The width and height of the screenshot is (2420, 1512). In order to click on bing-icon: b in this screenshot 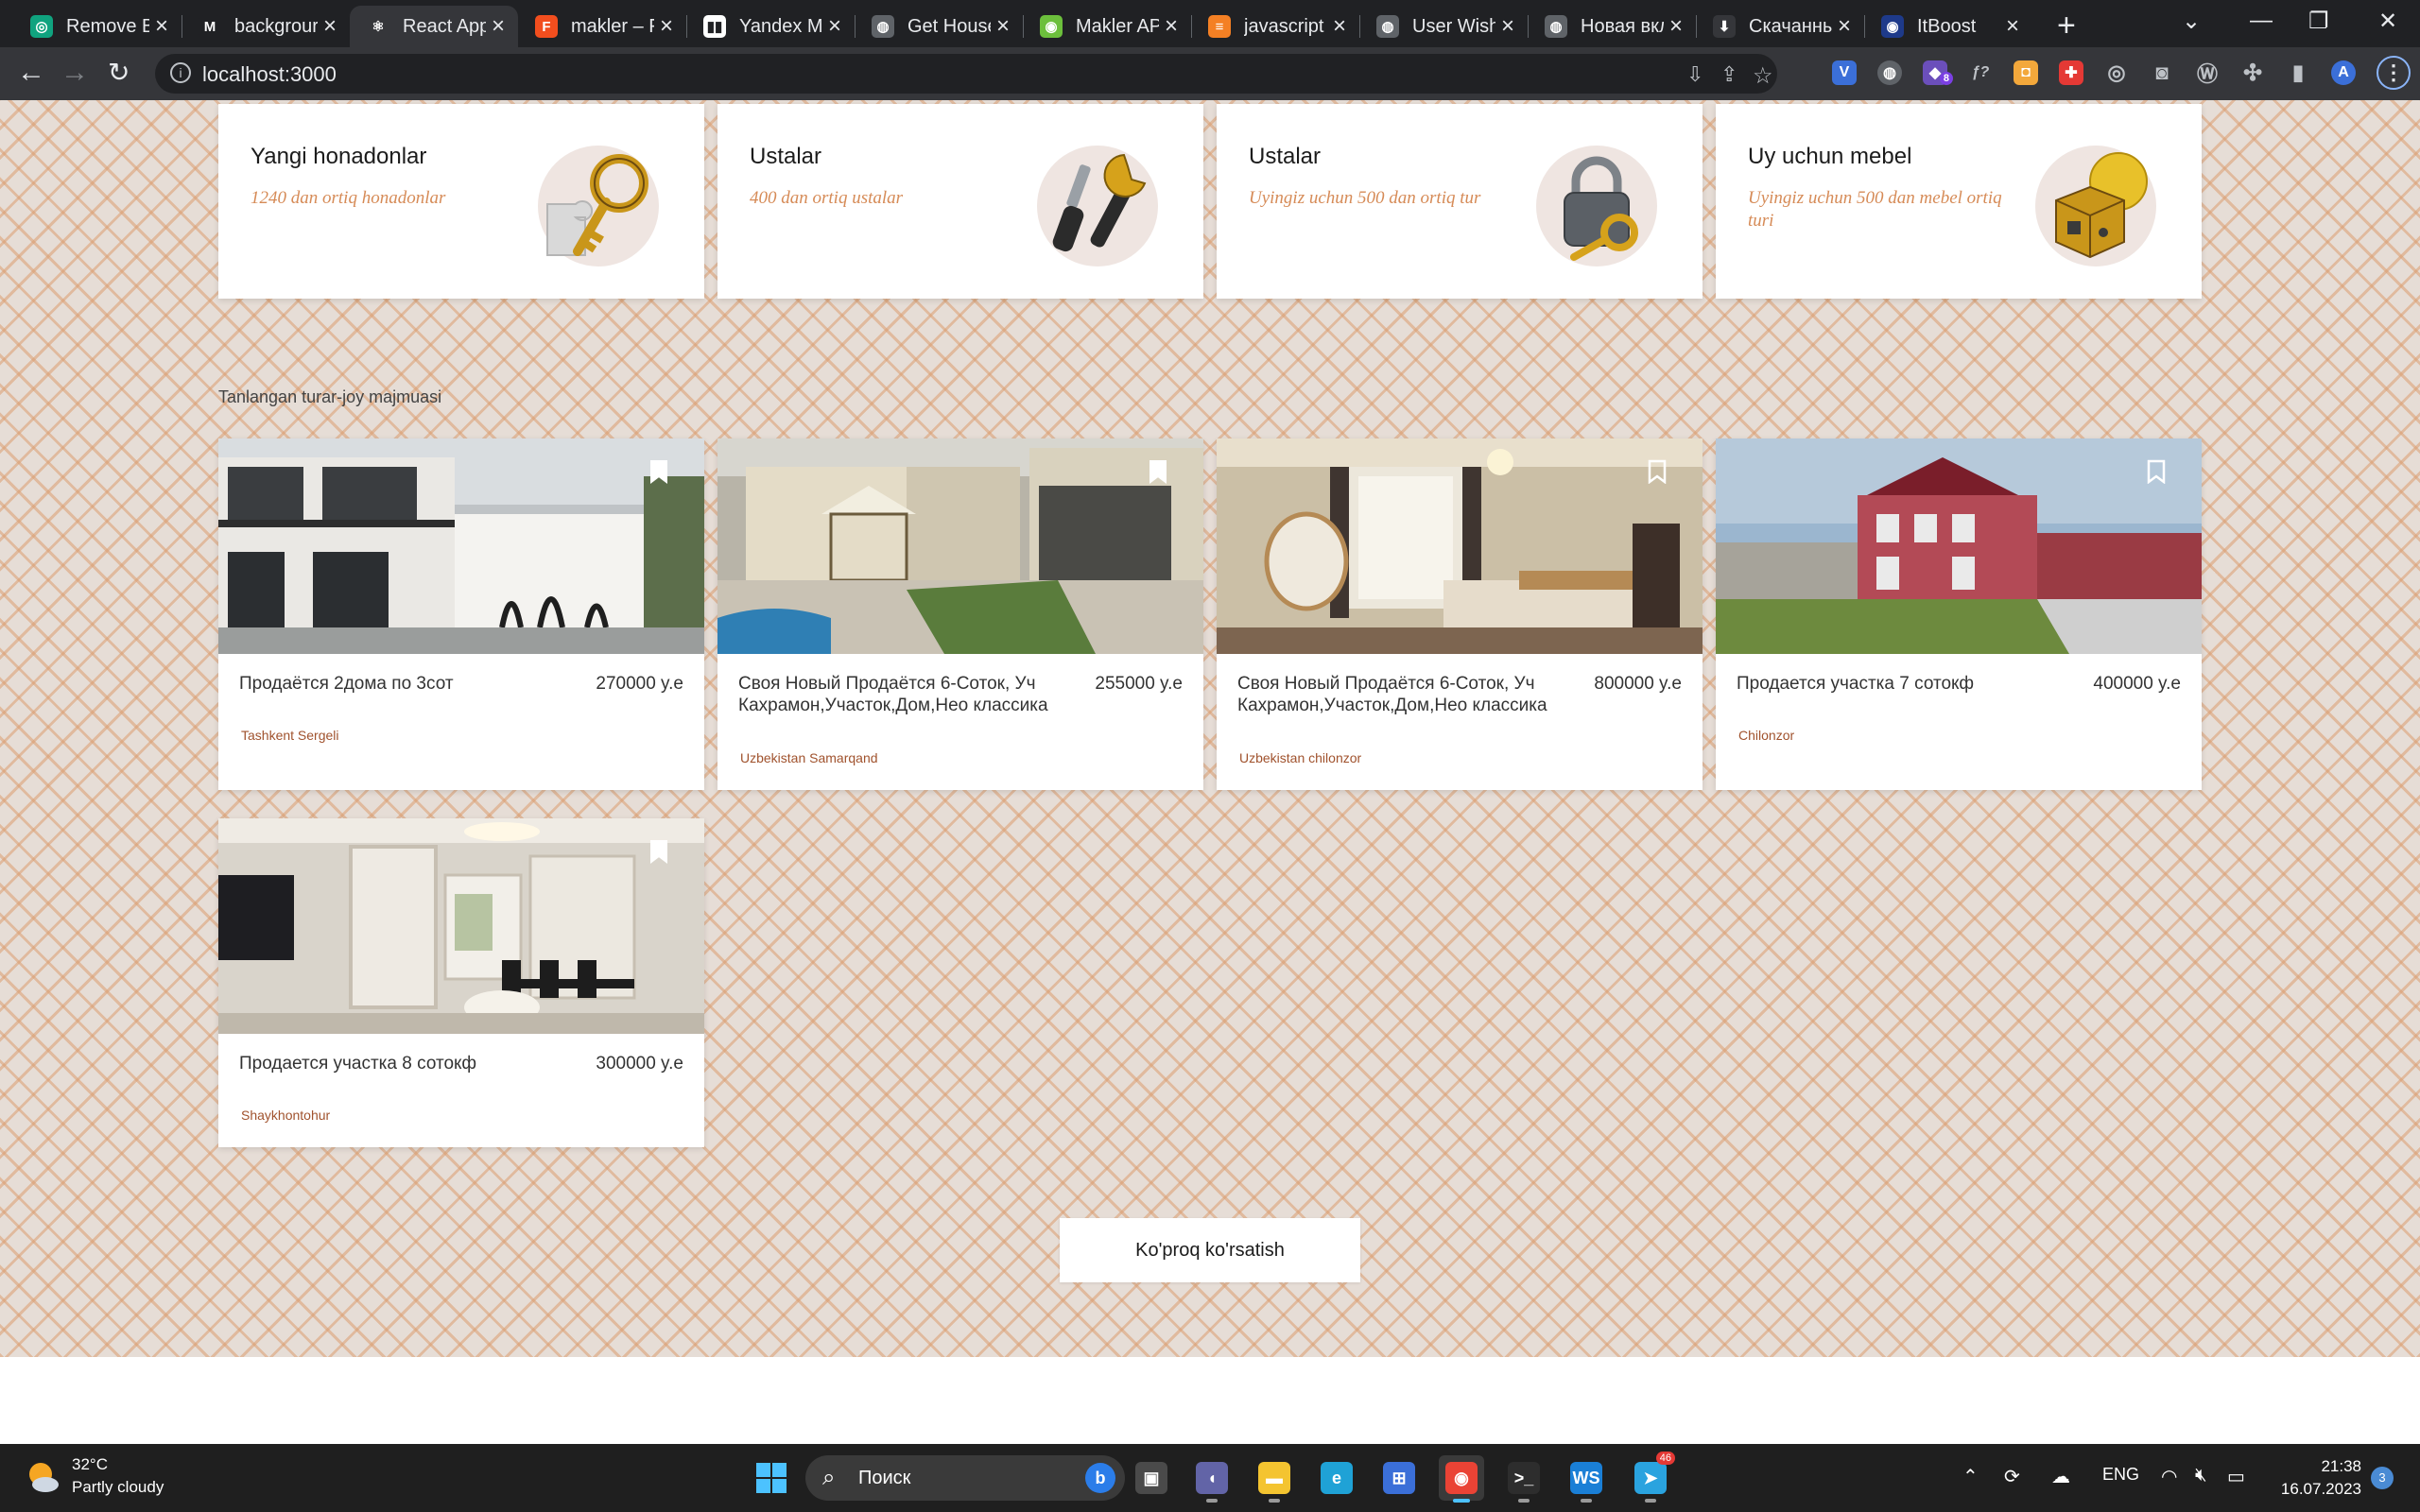, I will do `click(1100, 1478)`.